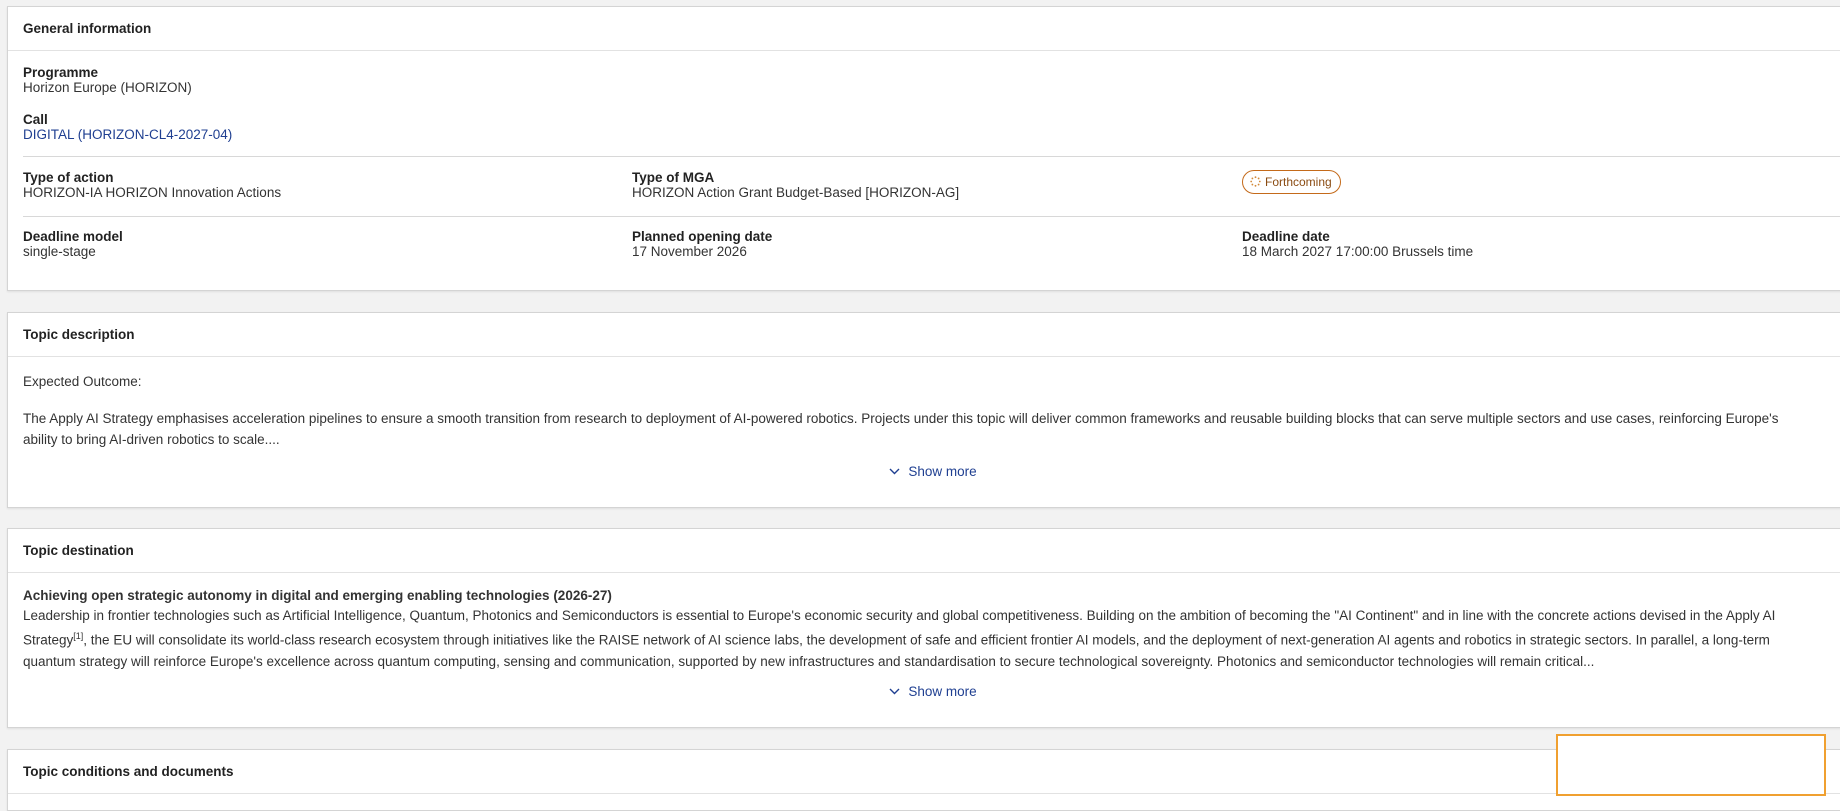 The image size is (1840, 811). I want to click on deadline-date-value: 18 March 2027 17:00:00 Brussels time, so click(1358, 251).